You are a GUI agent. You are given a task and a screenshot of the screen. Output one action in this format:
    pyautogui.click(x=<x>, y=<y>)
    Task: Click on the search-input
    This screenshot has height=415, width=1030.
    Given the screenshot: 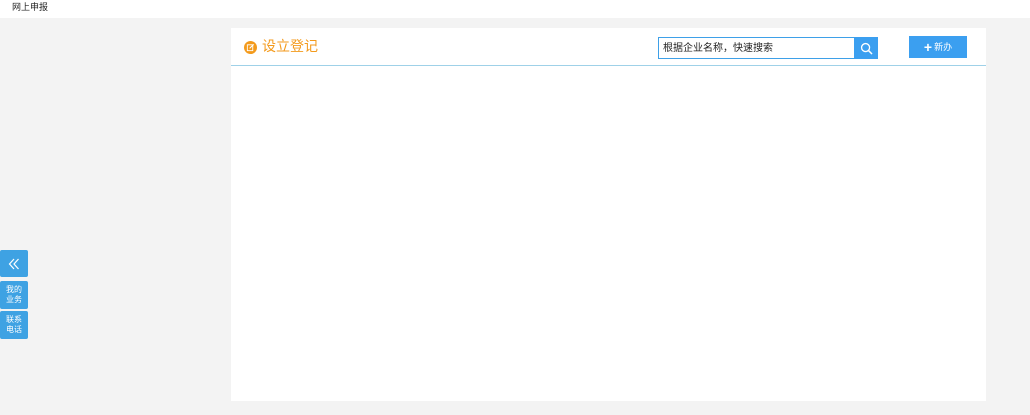 What is the action you would take?
    pyautogui.click(x=756, y=48)
    